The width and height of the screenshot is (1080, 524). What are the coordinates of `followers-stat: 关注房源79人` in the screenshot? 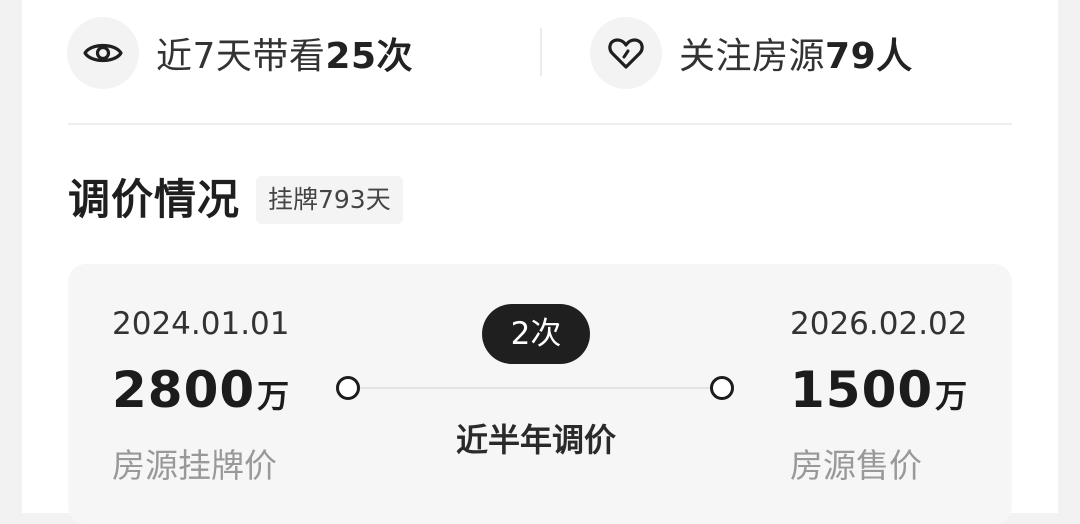 It's located at (751, 53).